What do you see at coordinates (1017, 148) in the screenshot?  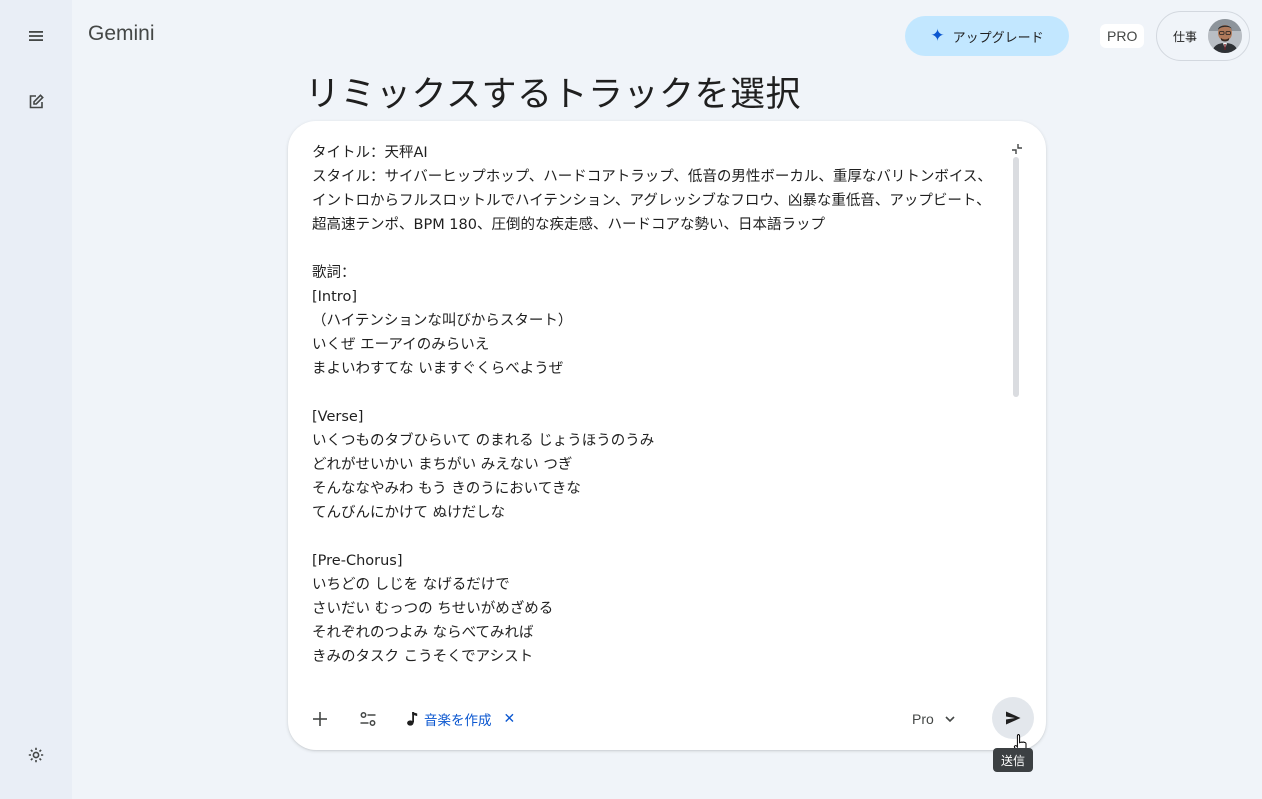 I see `collapse-icon` at bounding box center [1017, 148].